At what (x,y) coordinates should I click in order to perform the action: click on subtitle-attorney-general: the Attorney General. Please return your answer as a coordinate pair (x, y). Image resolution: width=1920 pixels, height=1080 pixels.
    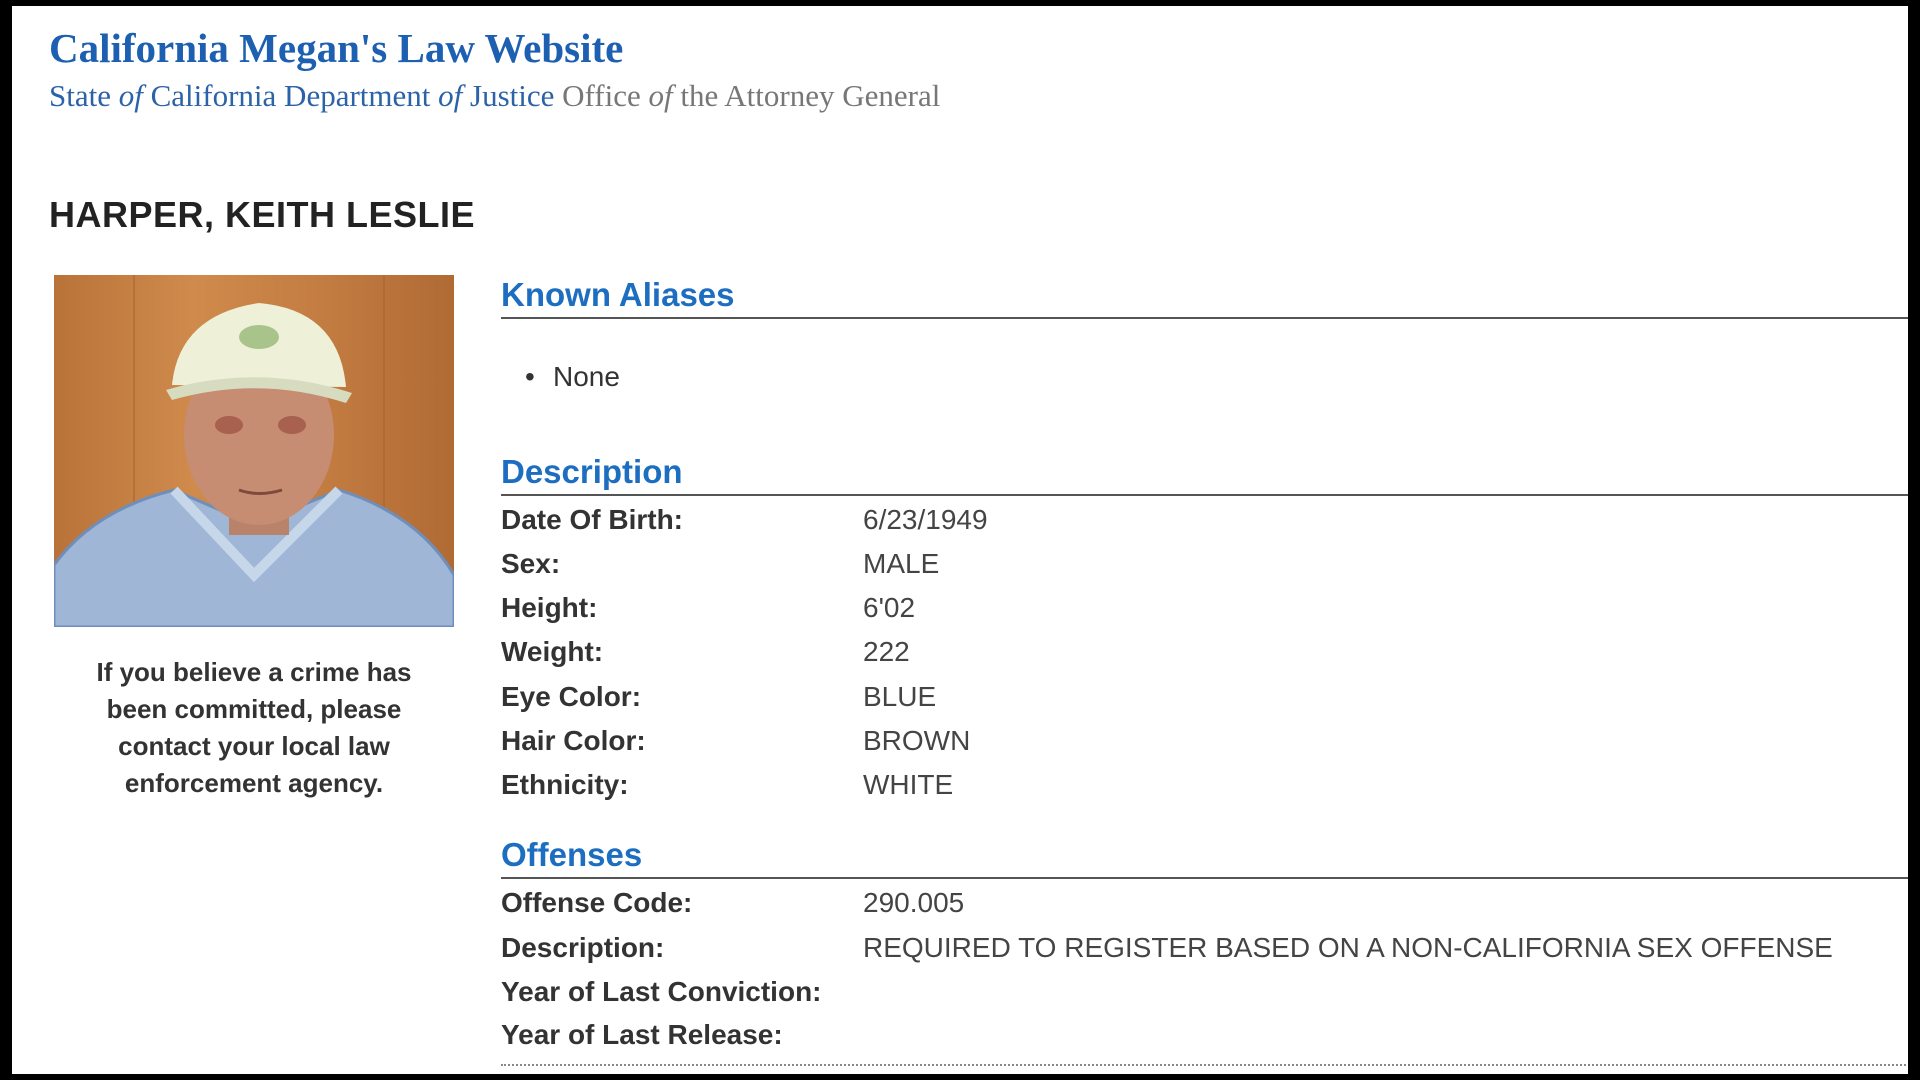
    Looking at the image, I should click on (806, 95).